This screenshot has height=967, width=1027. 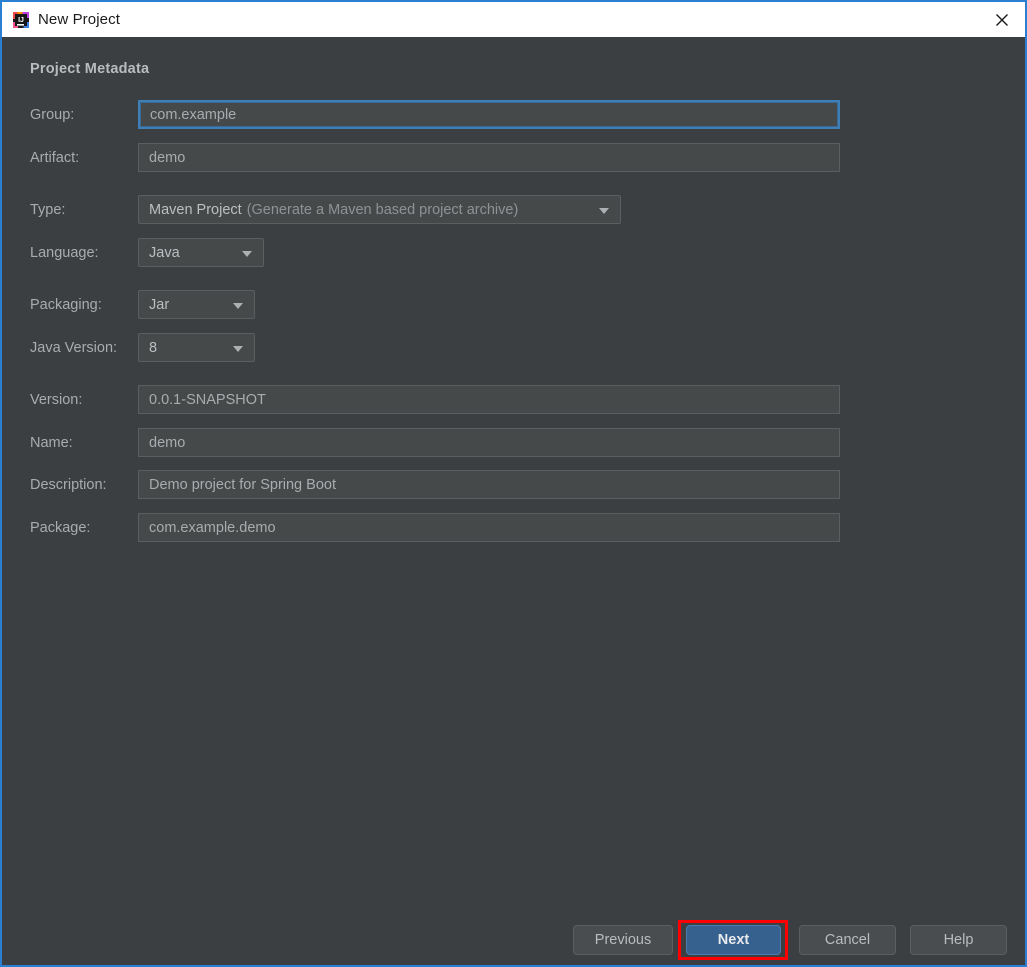 I want to click on form-row: Version: 0.0.1-SNAPSHOT, so click(x=513, y=400).